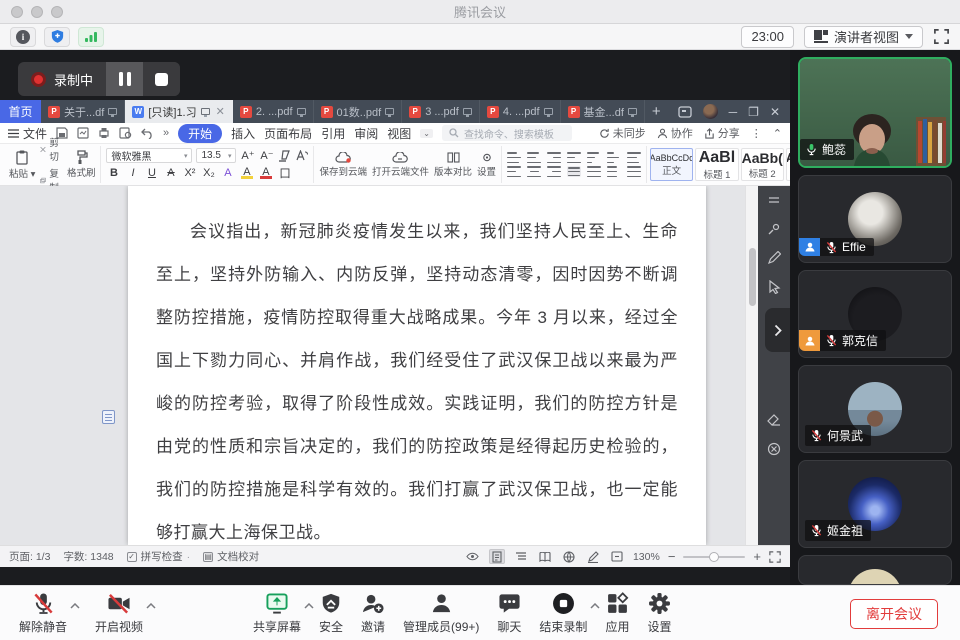 Image resolution: width=960 pixels, height=640 pixels. Describe the element at coordinates (279, 613) in the screenshot. I see `share-screen-button: 共享屏幕` at that location.